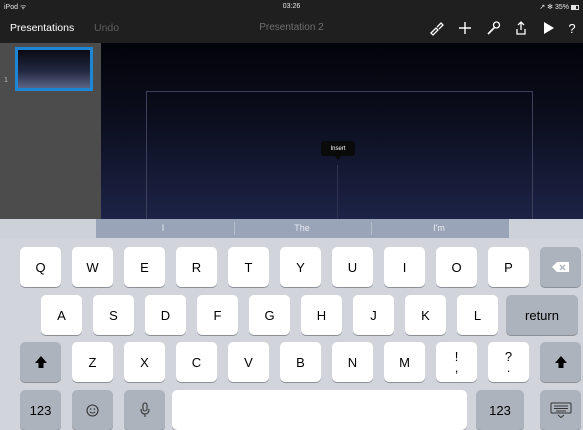 Image resolution: width=583 pixels, height=430 pixels. I want to click on key-y: Y, so click(300, 267).